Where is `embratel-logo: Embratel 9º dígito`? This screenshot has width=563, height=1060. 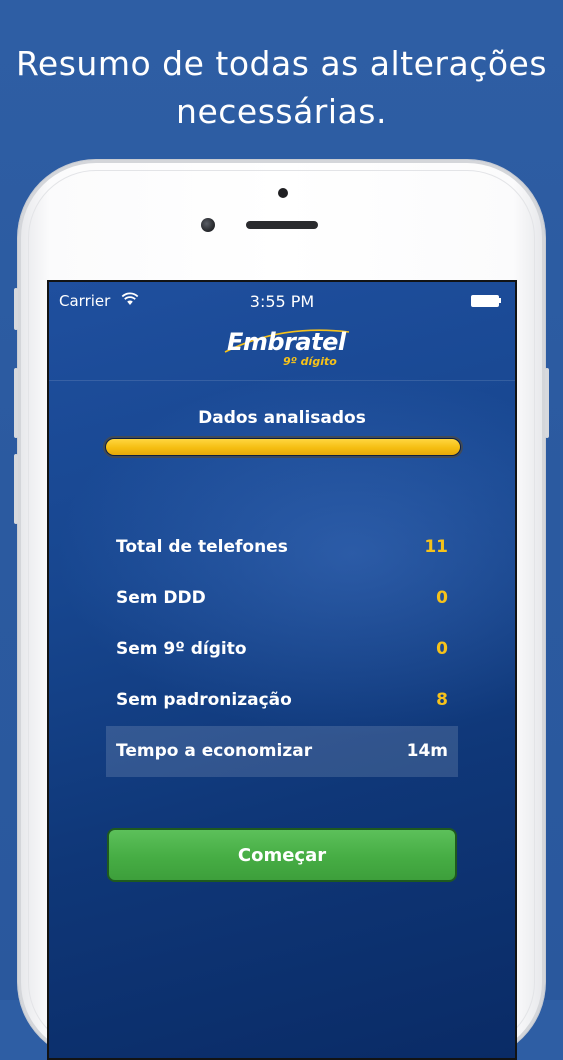
embratel-logo: Embratel 9º dígito is located at coordinates (286, 347).